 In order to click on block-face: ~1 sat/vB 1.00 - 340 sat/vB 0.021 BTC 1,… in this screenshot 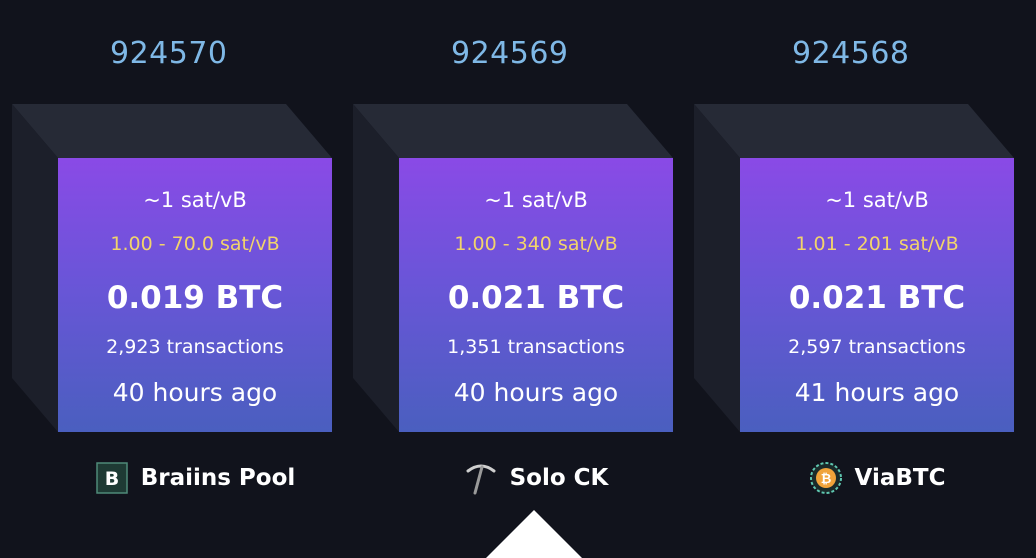, I will do `click(536, 295)`.